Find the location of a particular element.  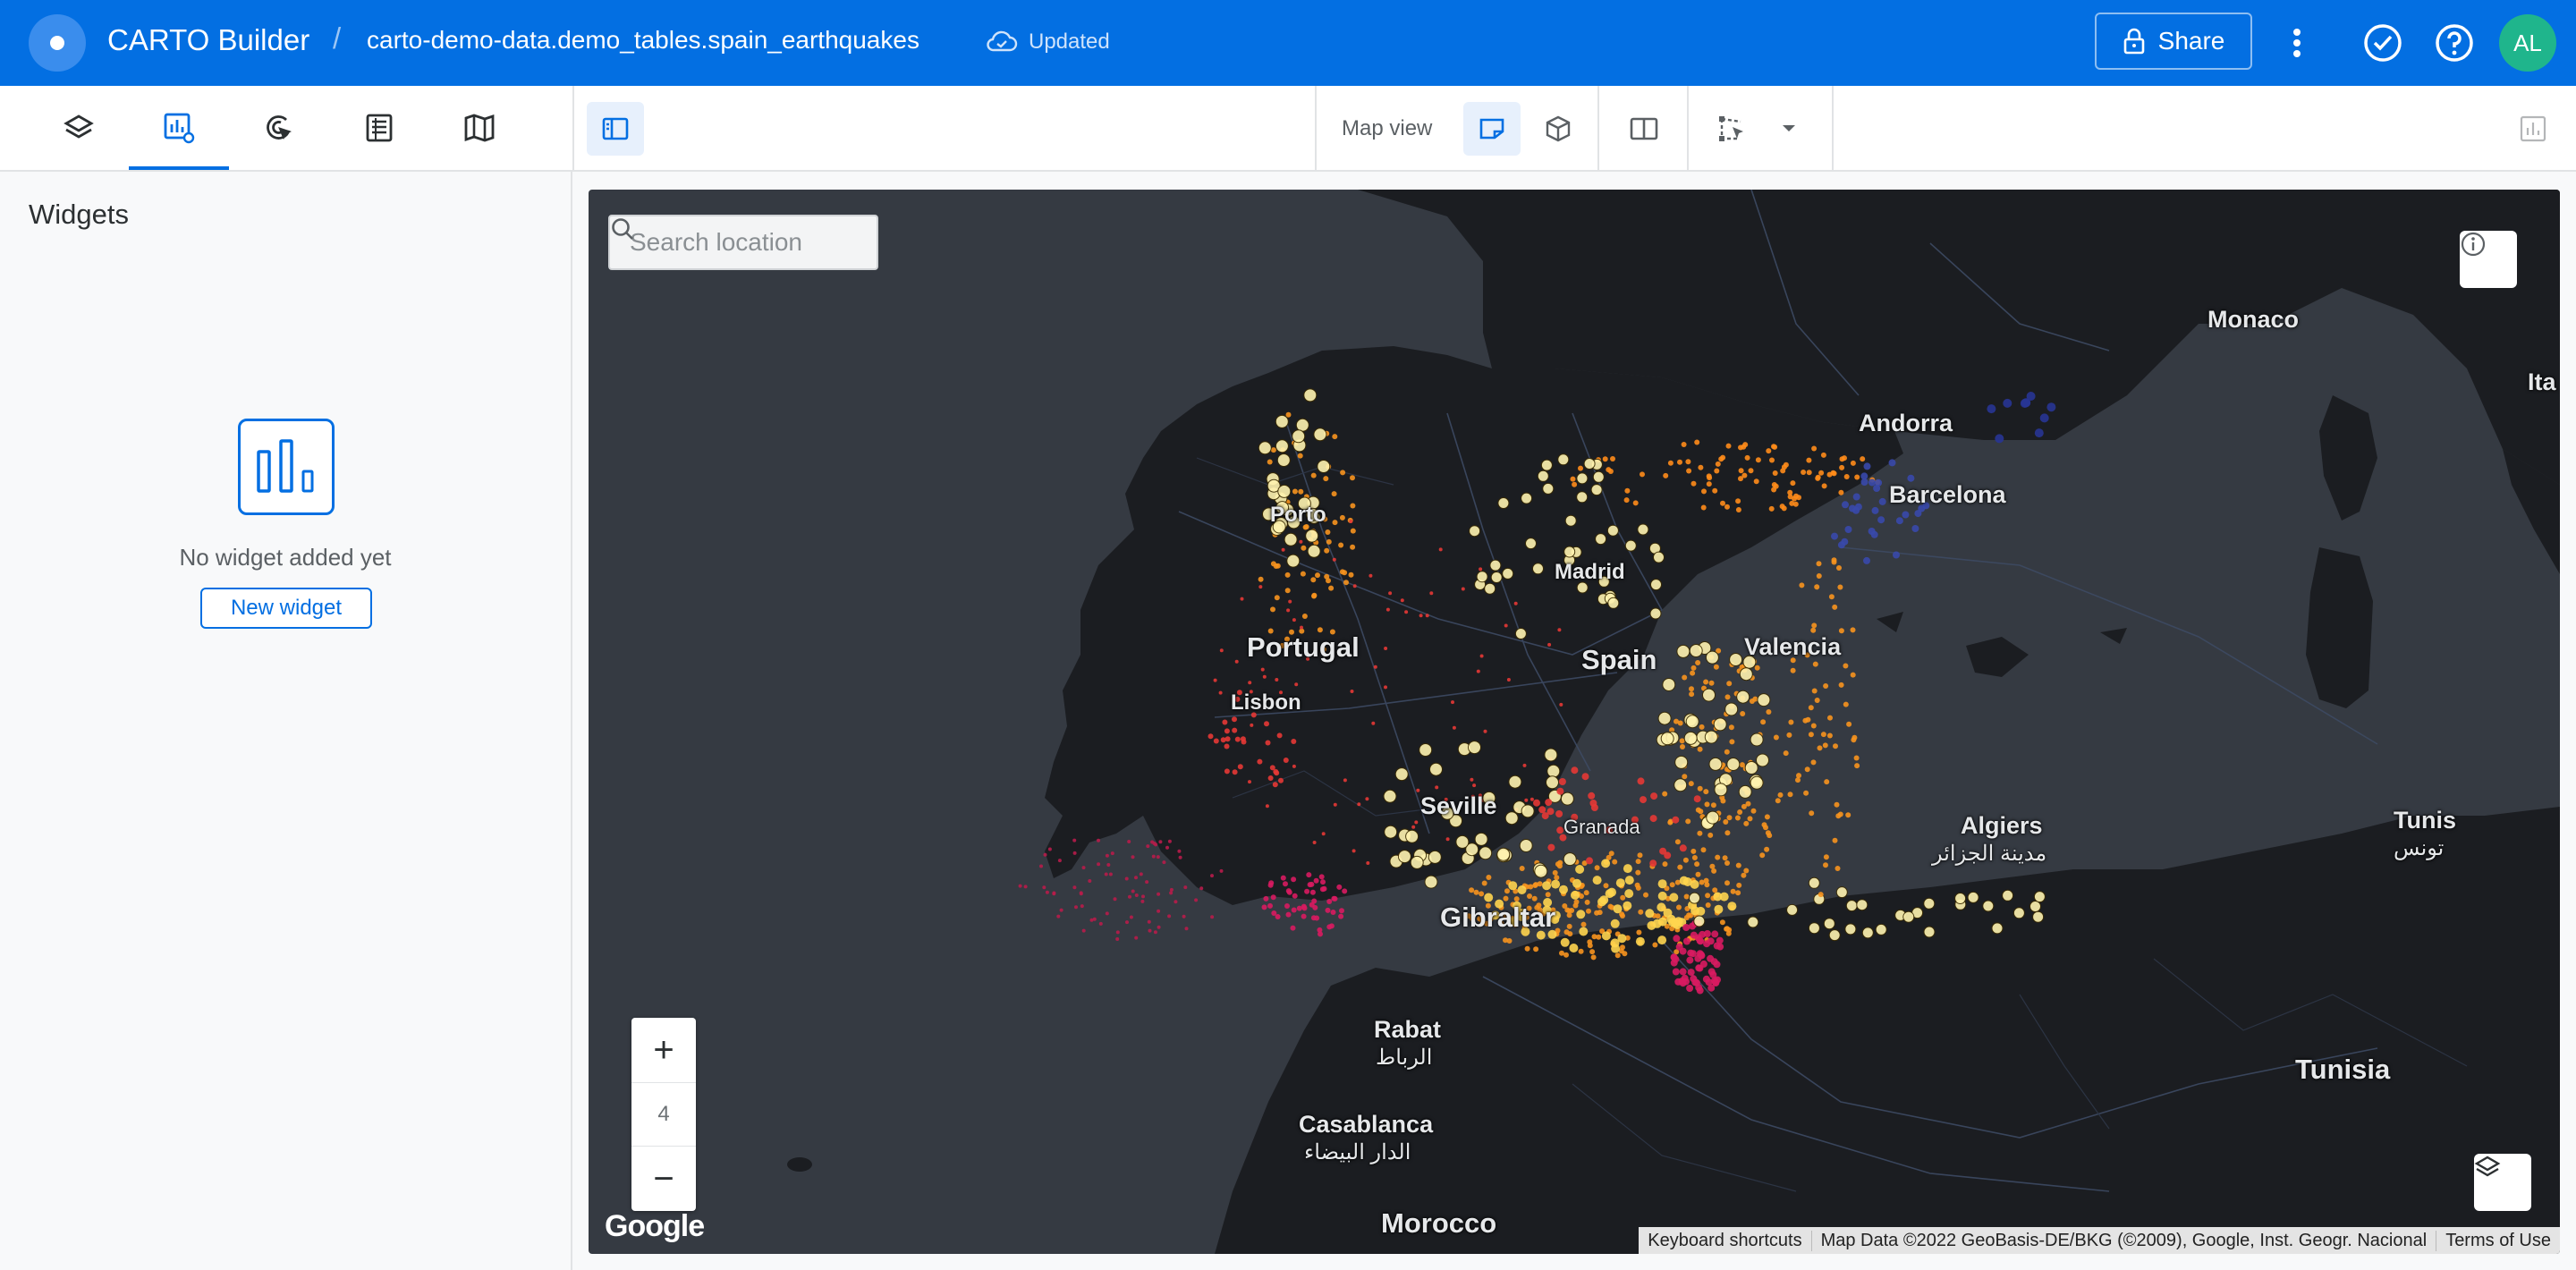

publish-check-icon is located at coordinates (2382, 43).